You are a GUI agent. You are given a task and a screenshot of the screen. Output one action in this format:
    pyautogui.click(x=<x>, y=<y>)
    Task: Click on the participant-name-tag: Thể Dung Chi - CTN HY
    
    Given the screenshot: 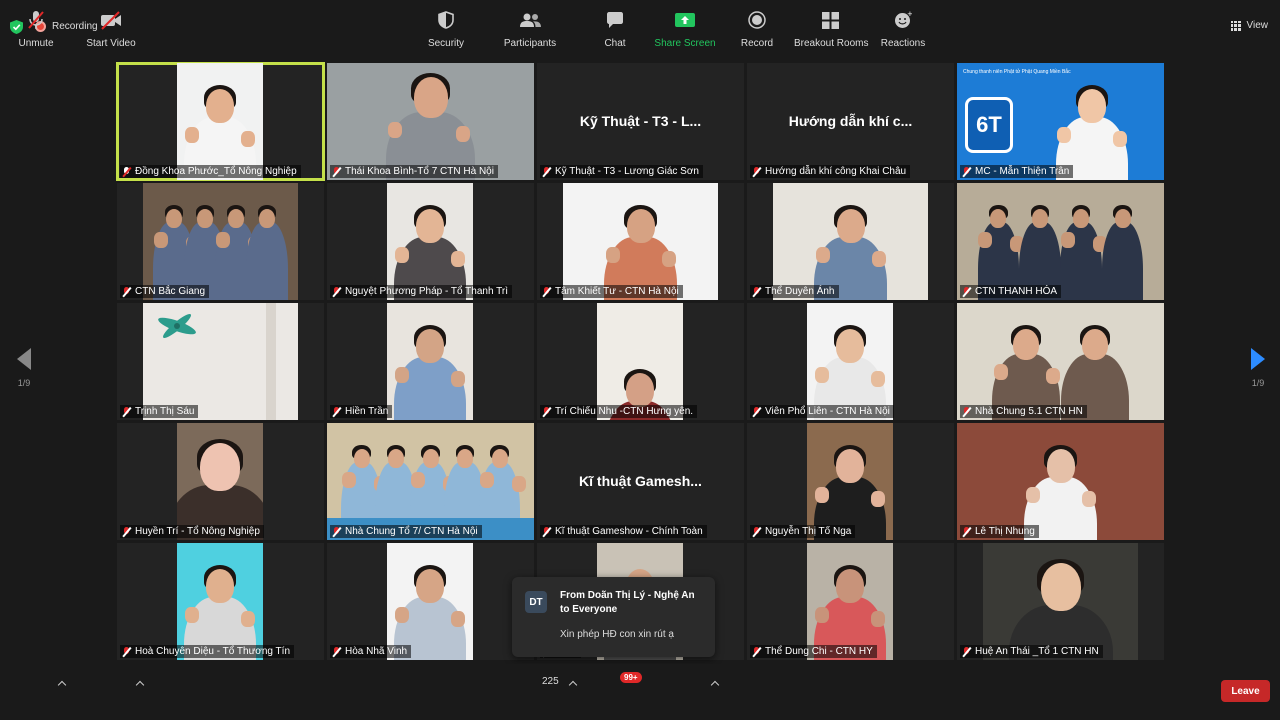 What is the action you would take?
    pyautogui.click(x=813, y=651)
    